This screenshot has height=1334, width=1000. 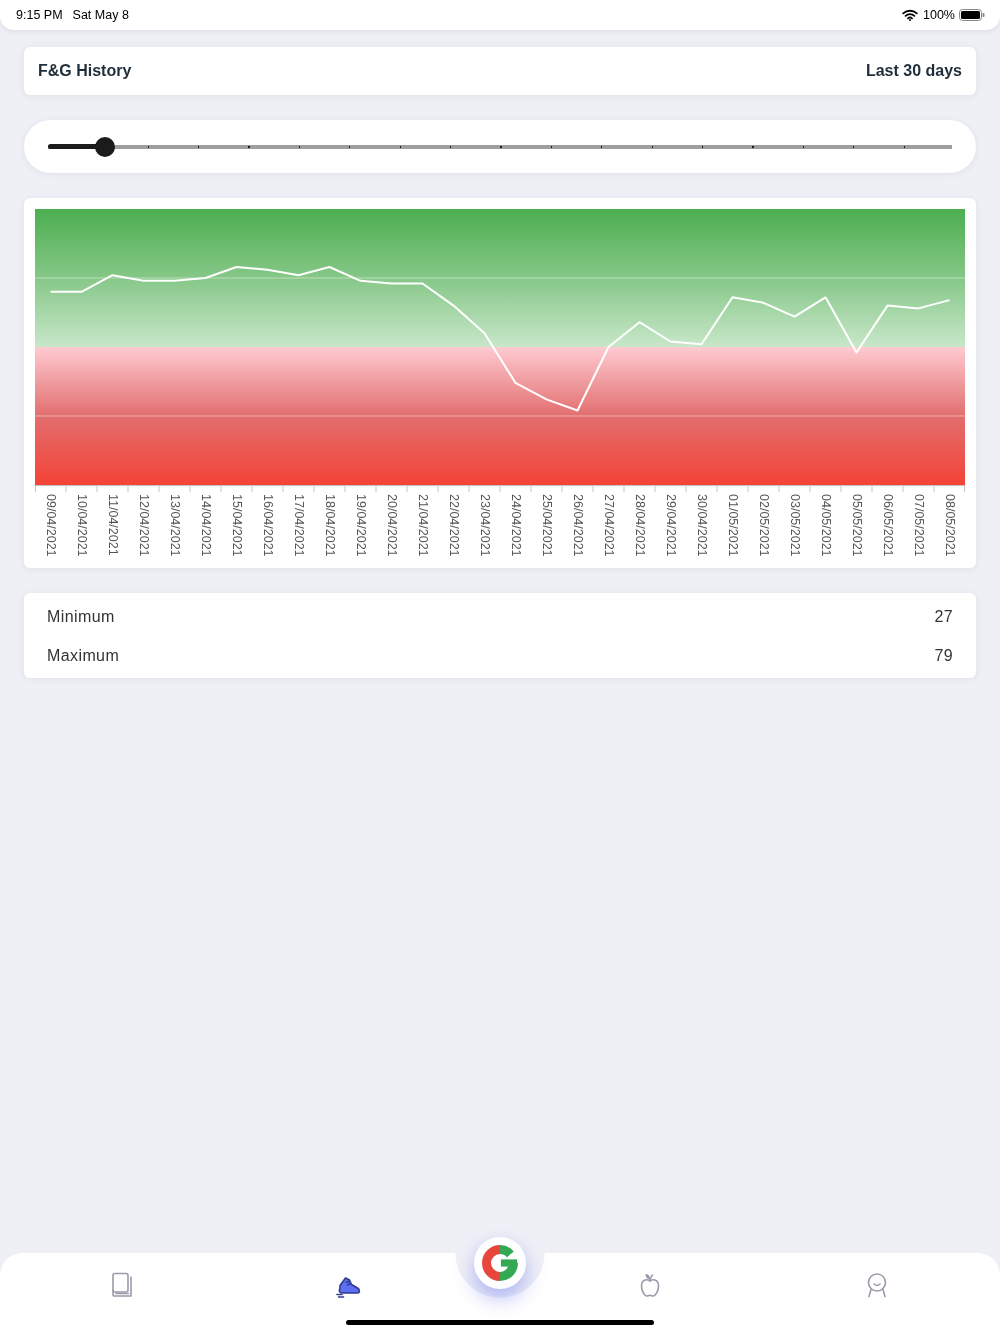 I want to click on date-label: 27/04/2021, so click(x=608, y=525).